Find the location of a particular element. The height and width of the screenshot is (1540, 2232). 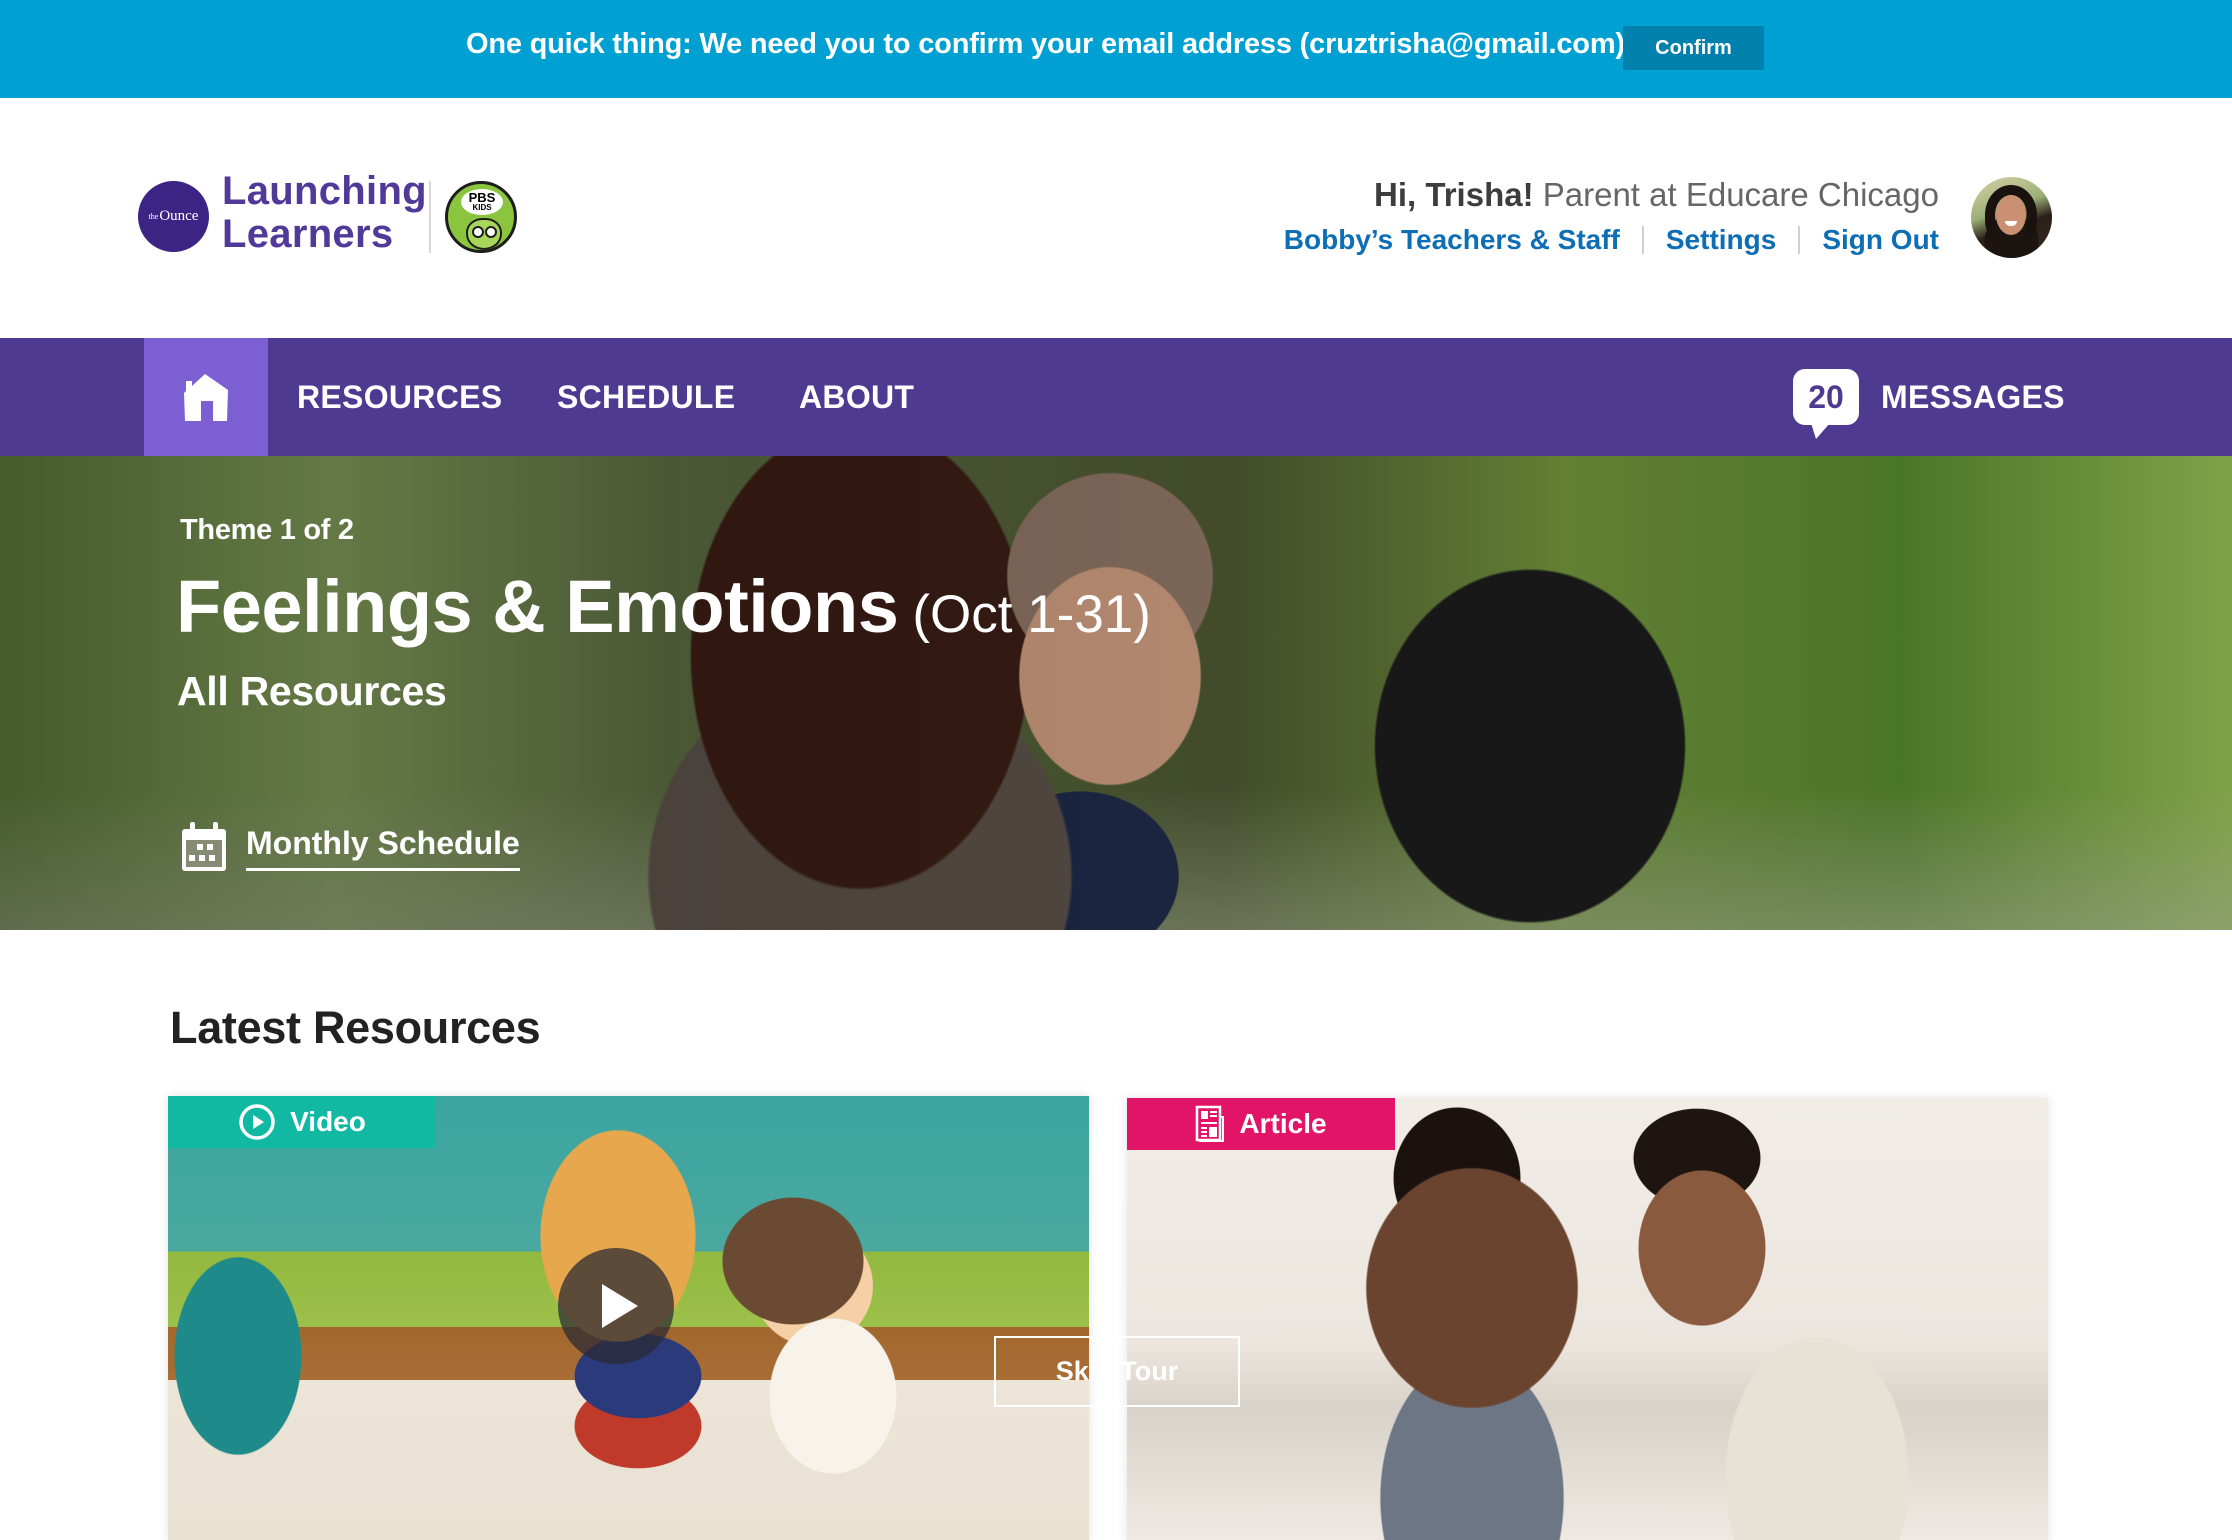

resource-type-label: Article is located at coordinates (1283, 1123).